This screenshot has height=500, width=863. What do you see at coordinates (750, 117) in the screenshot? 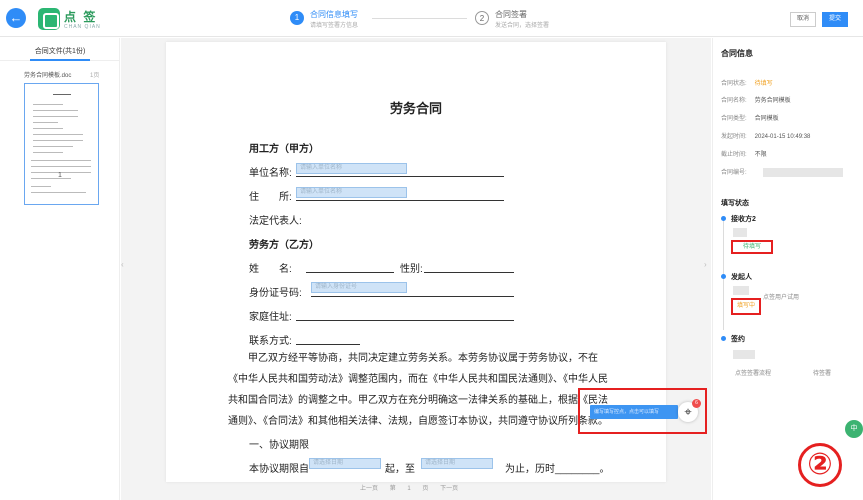
I see `info-row-type: 合同类型: 合同模板` at bounding box center [750, 117].